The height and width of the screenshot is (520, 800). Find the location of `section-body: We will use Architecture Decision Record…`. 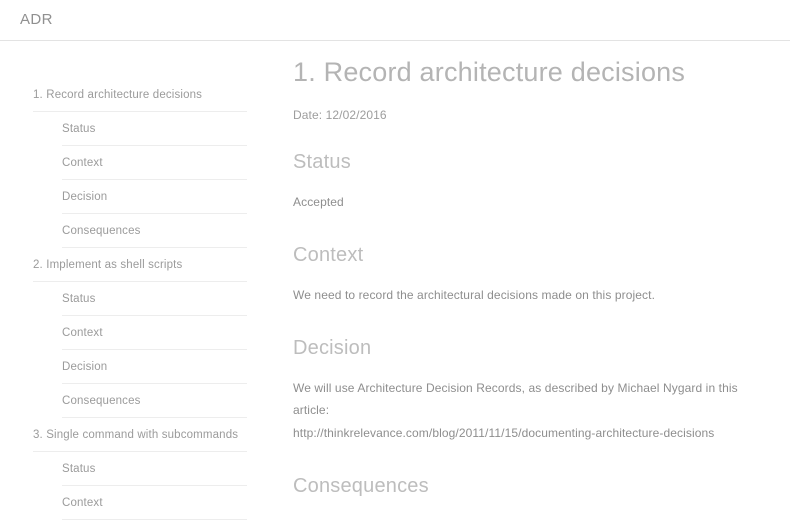

section-body: We will use Architecture Decision Record… is located at coordinates (528, 410).